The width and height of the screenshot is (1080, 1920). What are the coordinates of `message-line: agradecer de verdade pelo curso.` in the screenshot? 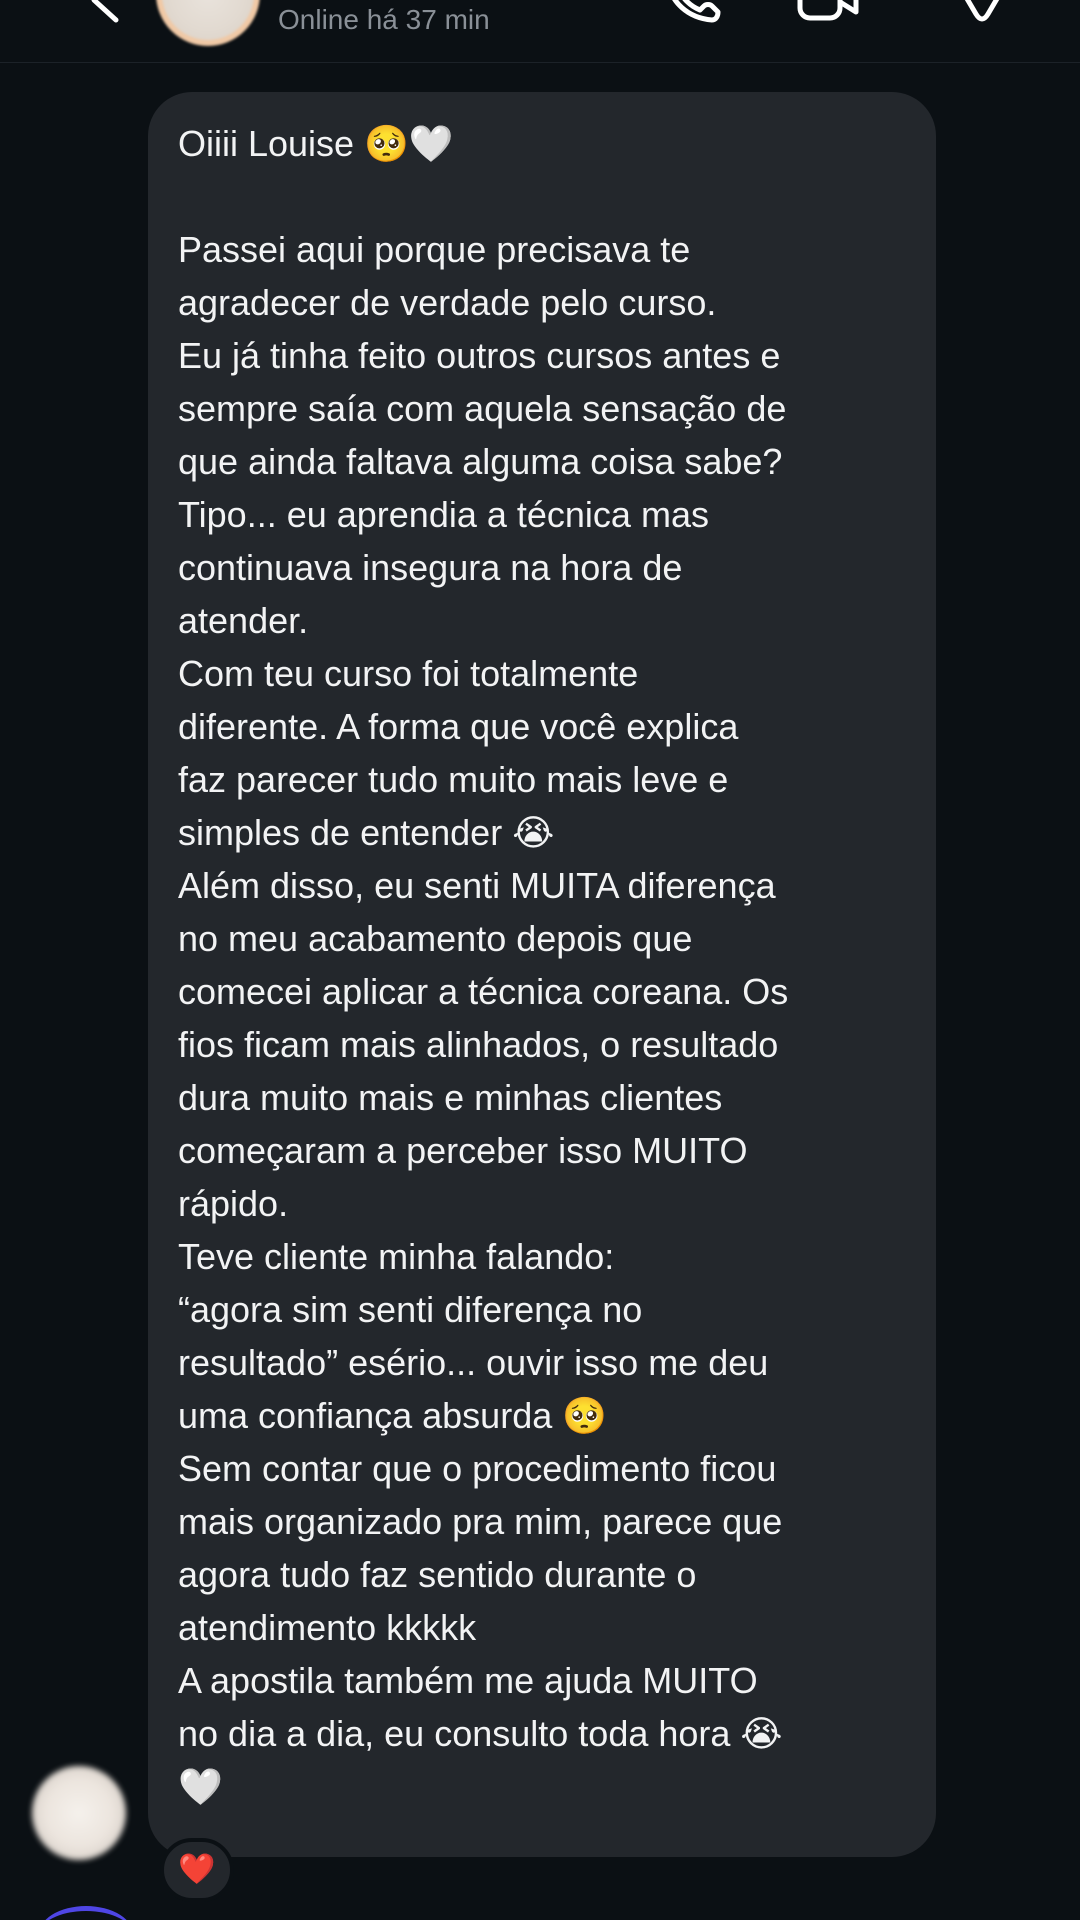 It's located at (447, 302).